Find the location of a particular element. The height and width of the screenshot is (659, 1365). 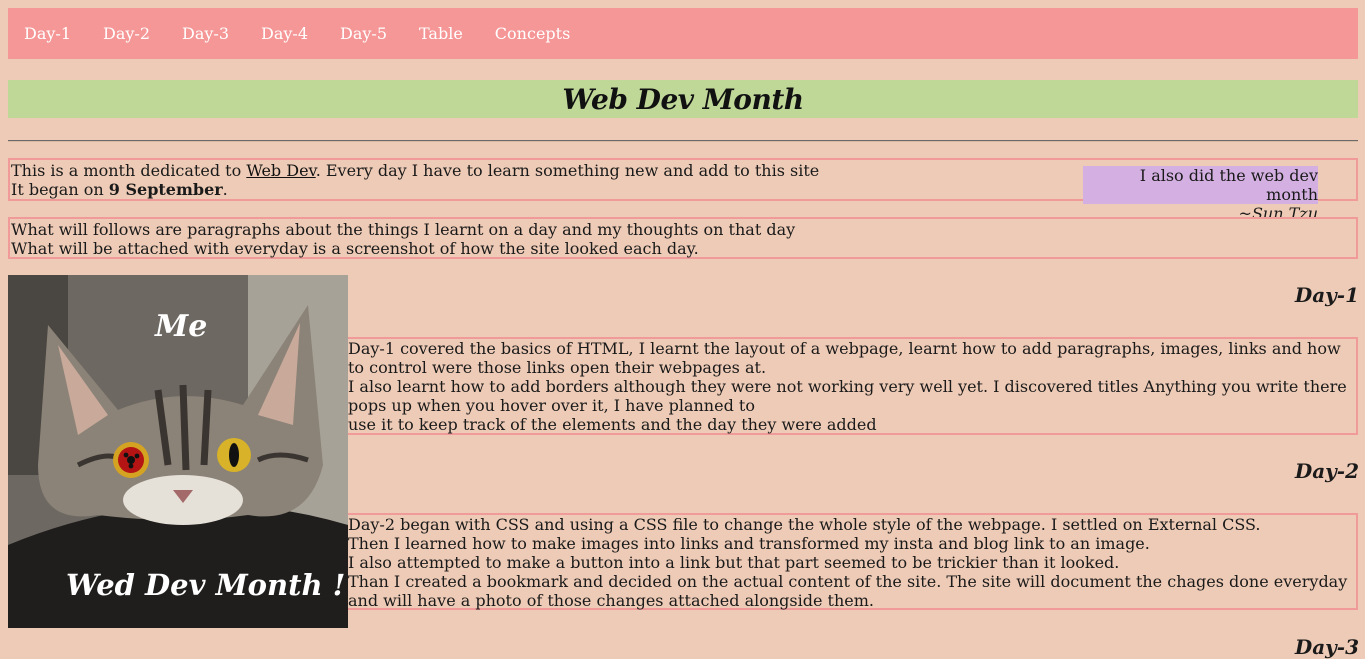

nav-day-5: Day-5 is located at coordinates (363, 33).